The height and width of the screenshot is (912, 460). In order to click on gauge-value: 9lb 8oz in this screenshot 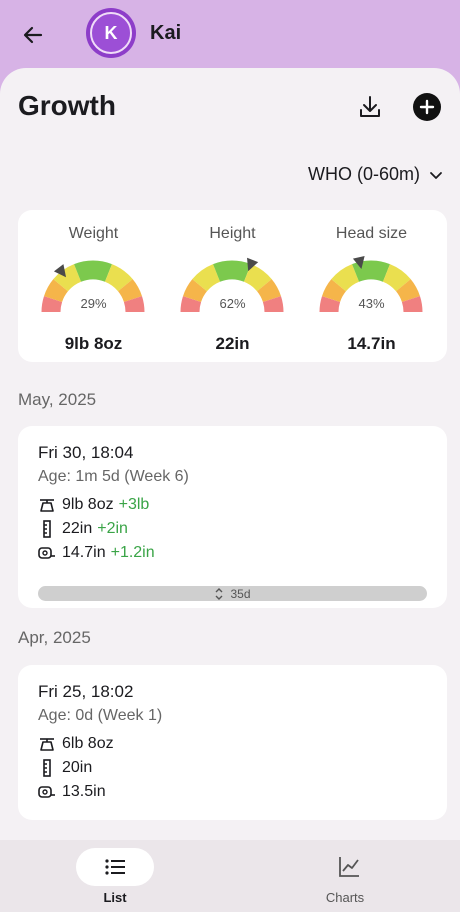, I will do `click(93, 343)`.